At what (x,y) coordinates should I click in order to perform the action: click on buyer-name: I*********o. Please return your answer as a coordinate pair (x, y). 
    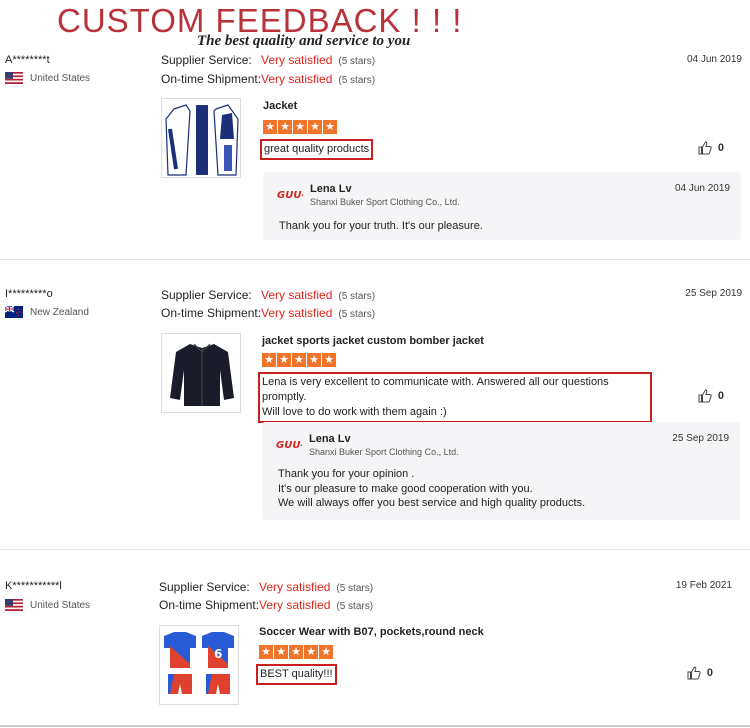
    Looking at the image, I should click on (29, 294).